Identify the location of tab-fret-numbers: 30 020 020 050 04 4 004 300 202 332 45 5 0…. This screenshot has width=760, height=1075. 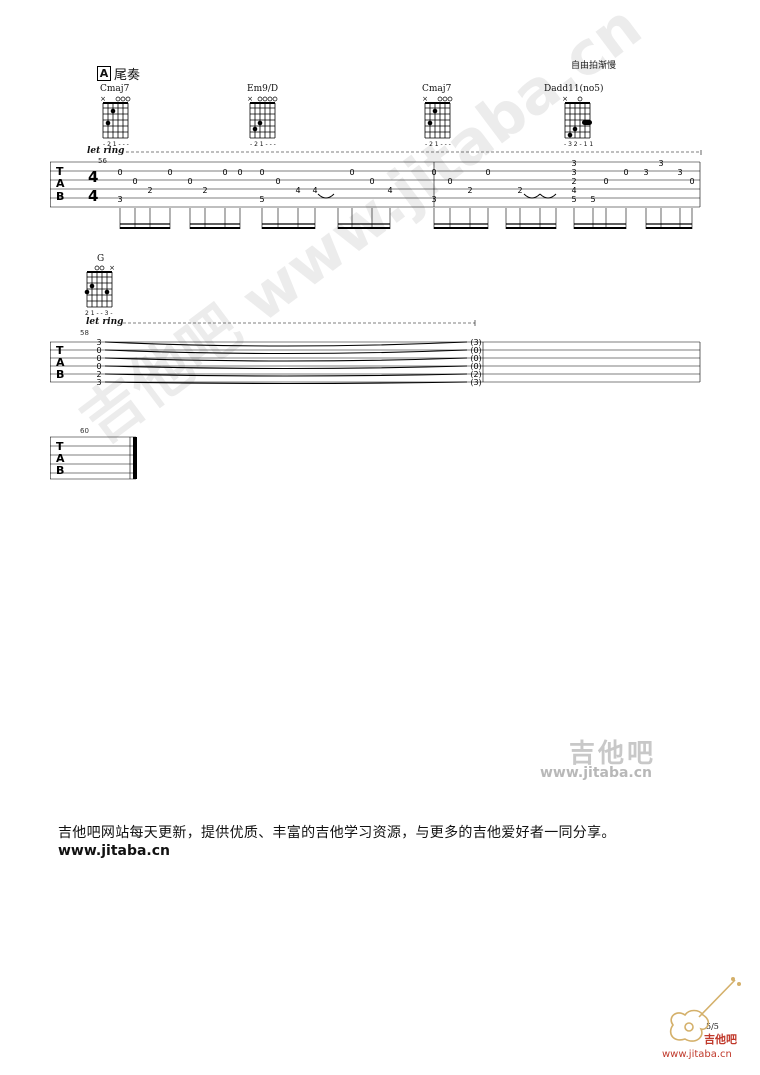
(405, 181).